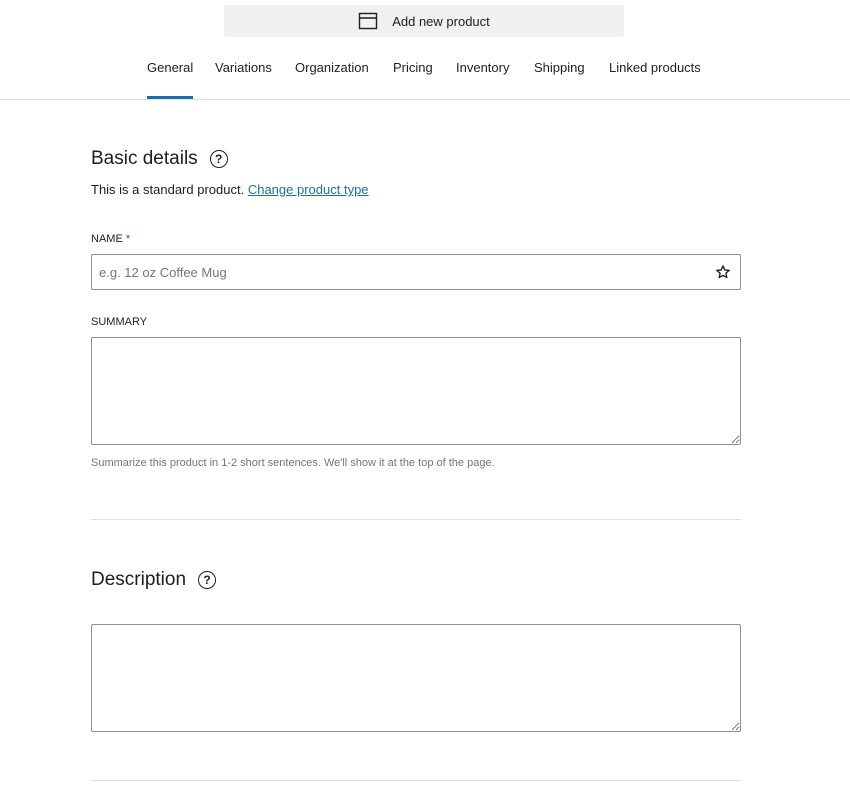 Image resolution: width=850 pixels, height=801 pixels. I want to click on summary-textarea, so click(416, 391).